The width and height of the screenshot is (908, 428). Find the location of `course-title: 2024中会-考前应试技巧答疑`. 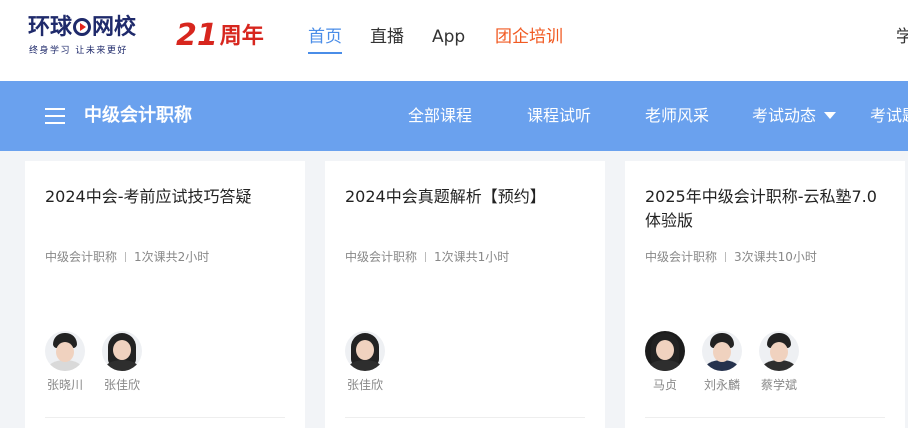

course-title: 2024中会-考前应试技巧答疑 is located at coordinates (167, 197).